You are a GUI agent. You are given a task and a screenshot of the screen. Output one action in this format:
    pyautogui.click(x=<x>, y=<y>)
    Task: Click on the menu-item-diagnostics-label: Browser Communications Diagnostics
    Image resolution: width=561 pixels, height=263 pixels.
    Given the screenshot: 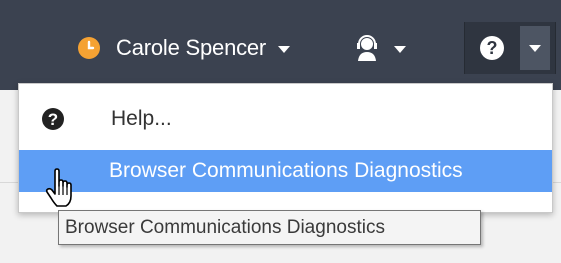 What is the action you would take?
    pyautogui.click(x=286, y=170)
    